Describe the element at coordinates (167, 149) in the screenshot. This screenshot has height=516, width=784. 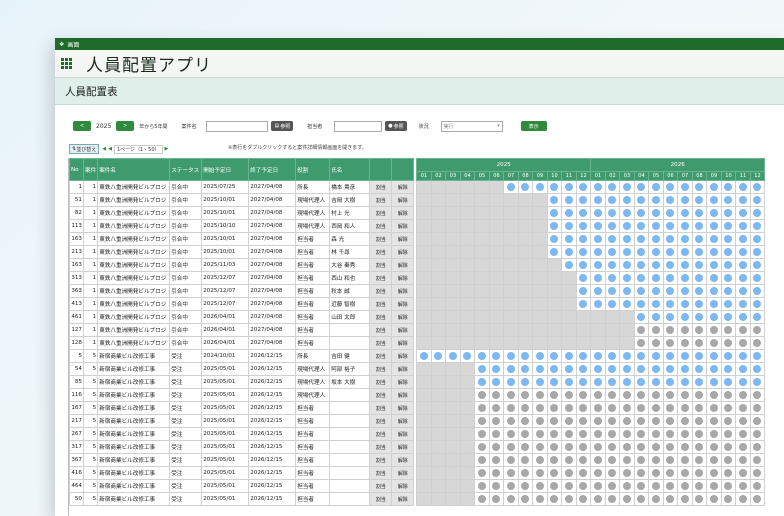
I see `next-page-icon: ▶` at that location.